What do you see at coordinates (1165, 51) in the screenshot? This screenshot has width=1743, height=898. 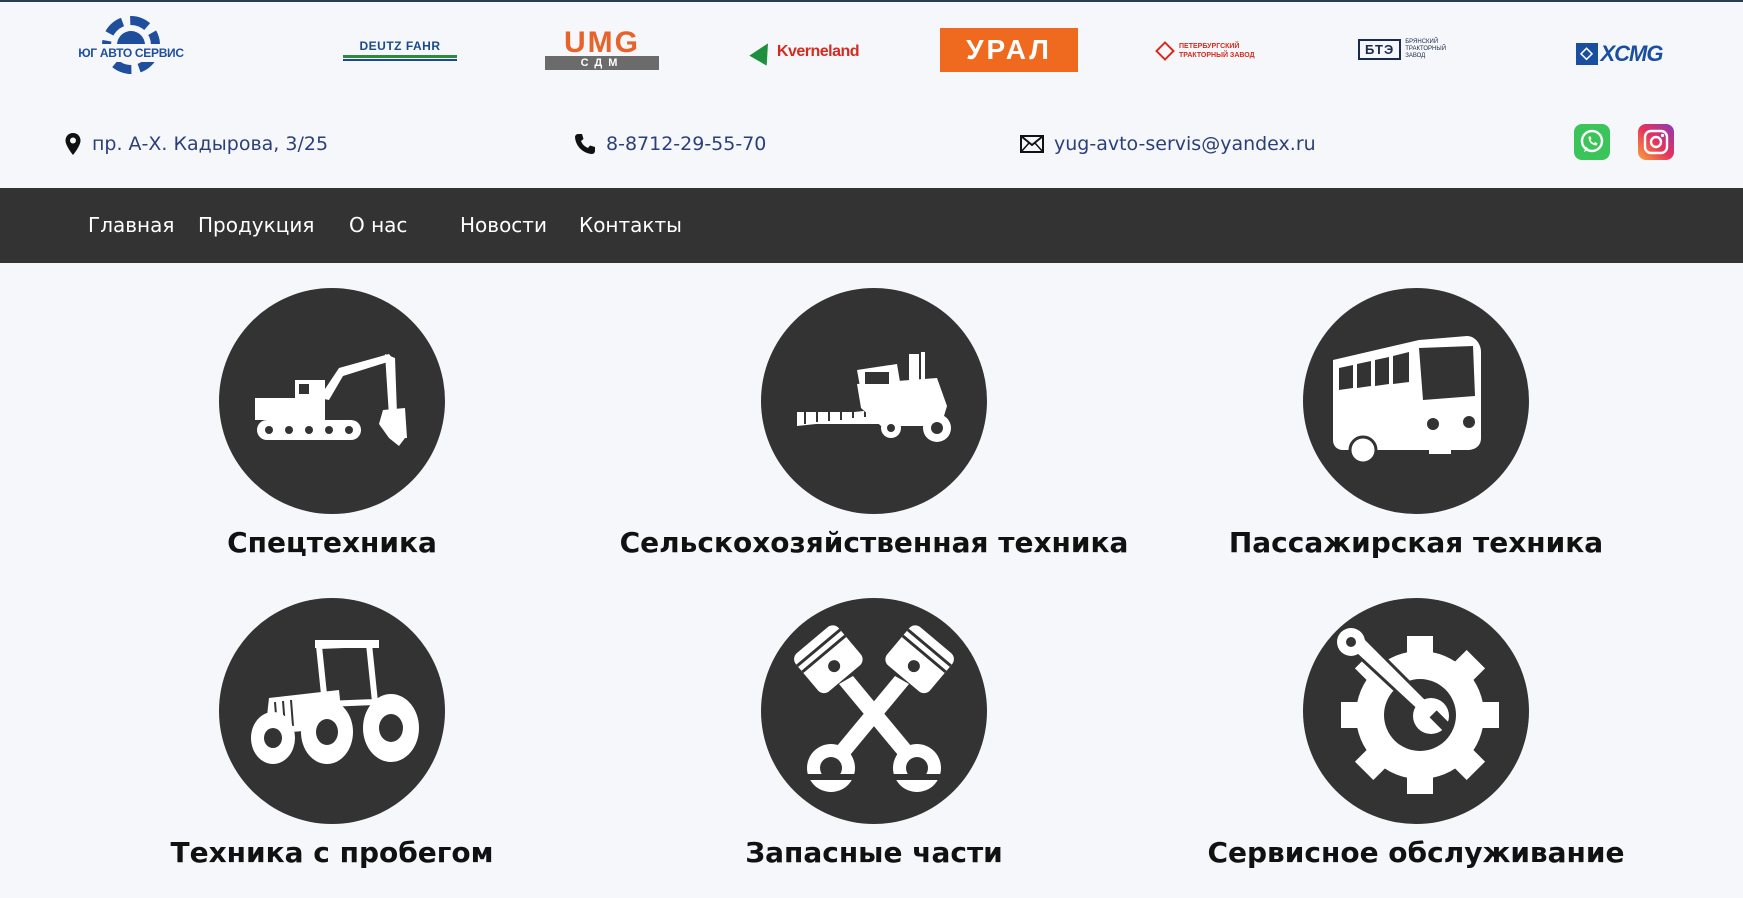 I see `diamond-icon` at bounding box center [1165, 51].